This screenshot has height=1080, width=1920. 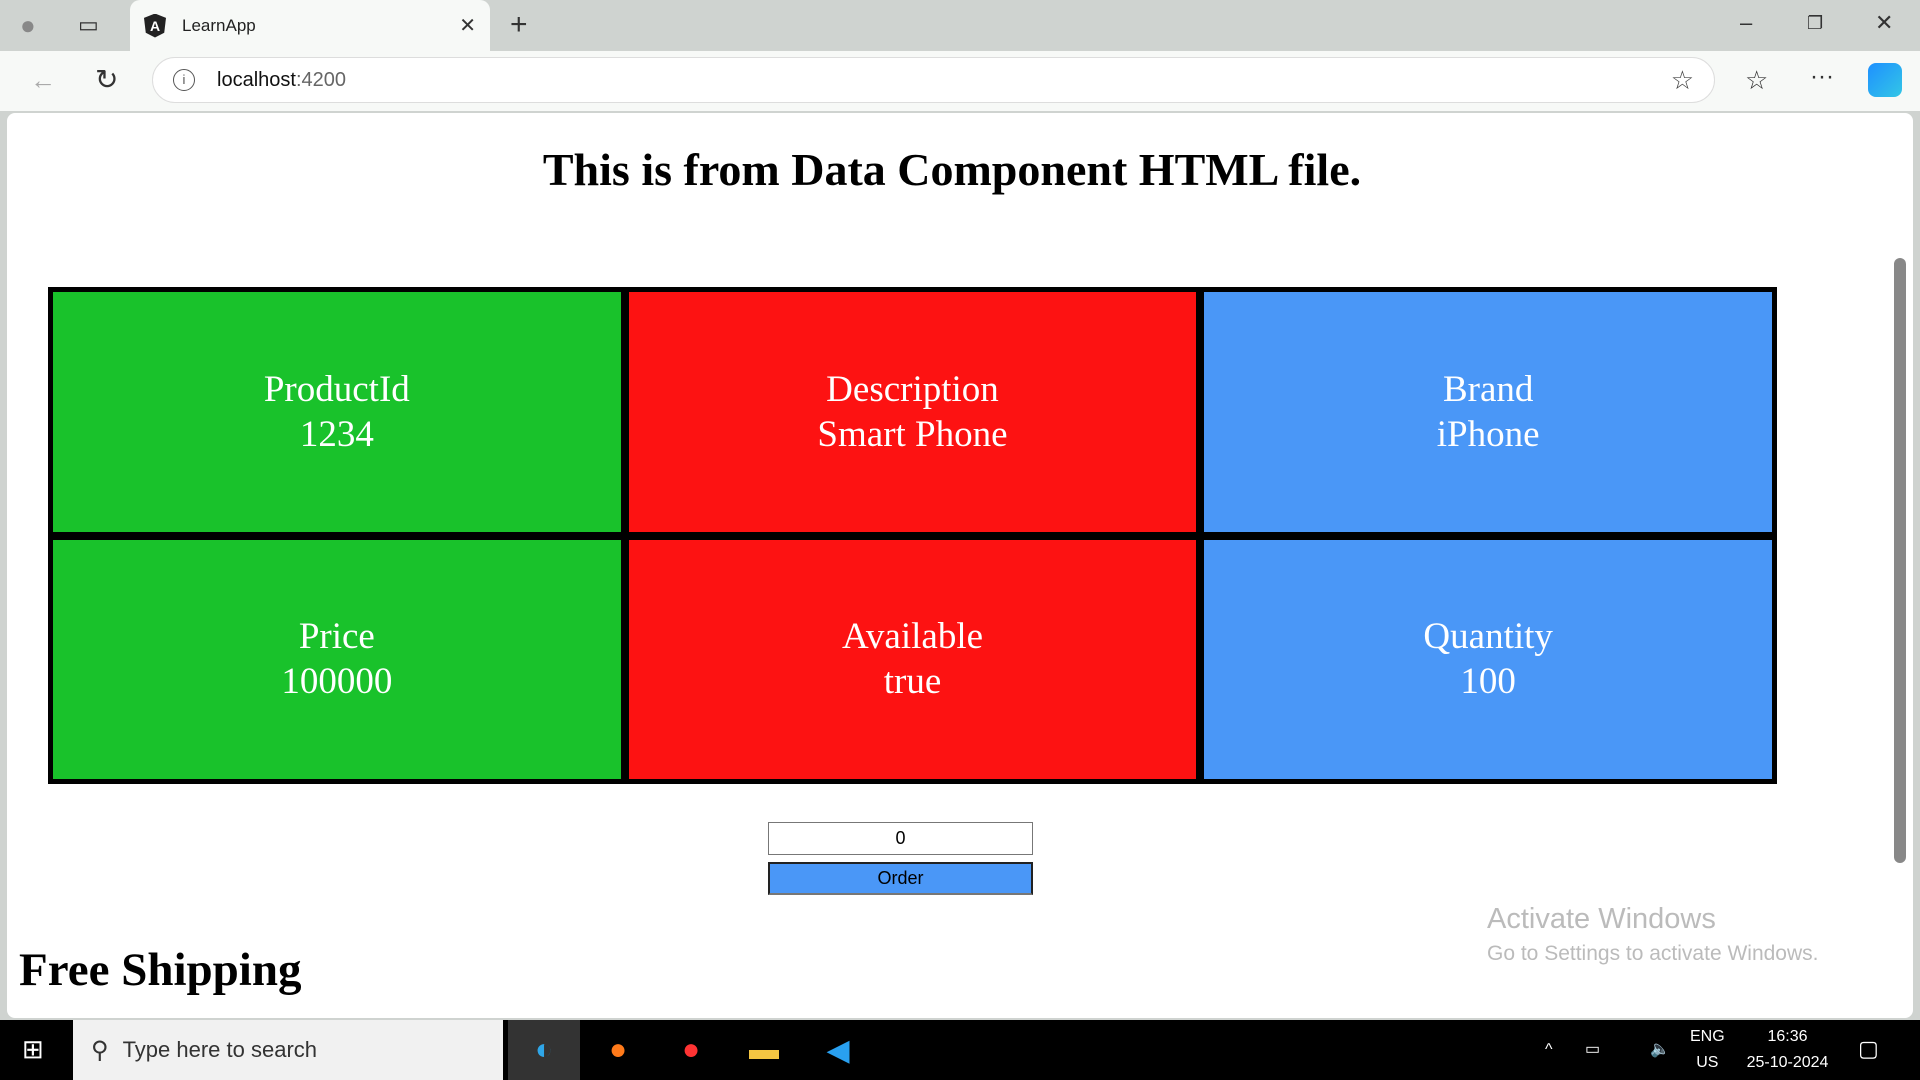 What do you see at coordinates (155, 25) in the screenshot?
I see `angular-icon: A` at bounding box center [155, 25].